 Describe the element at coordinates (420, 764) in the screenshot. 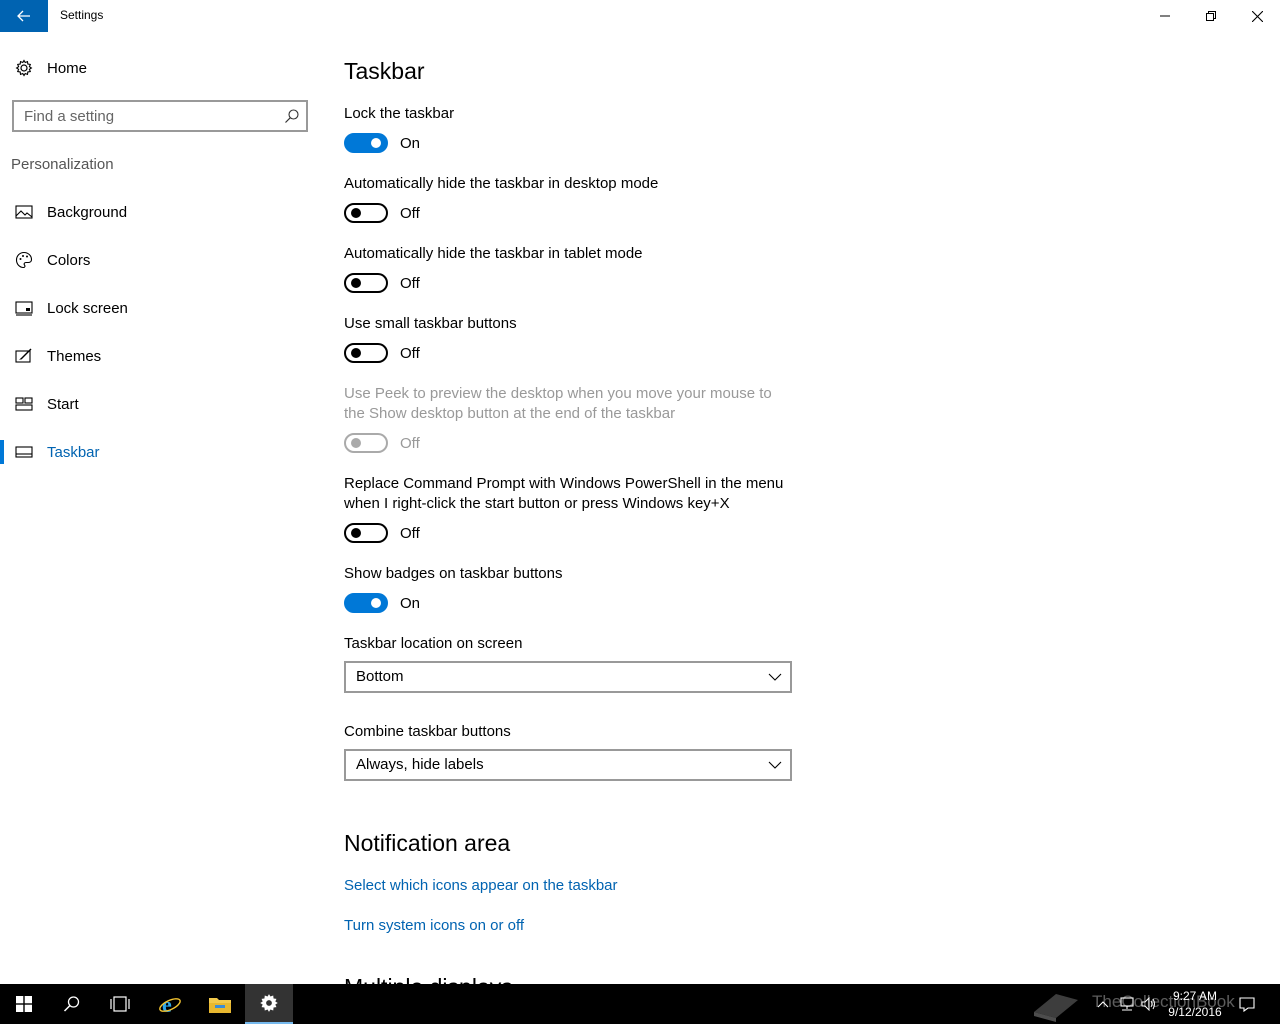

I see `dropdown-value: Always, hide labels` at that location.